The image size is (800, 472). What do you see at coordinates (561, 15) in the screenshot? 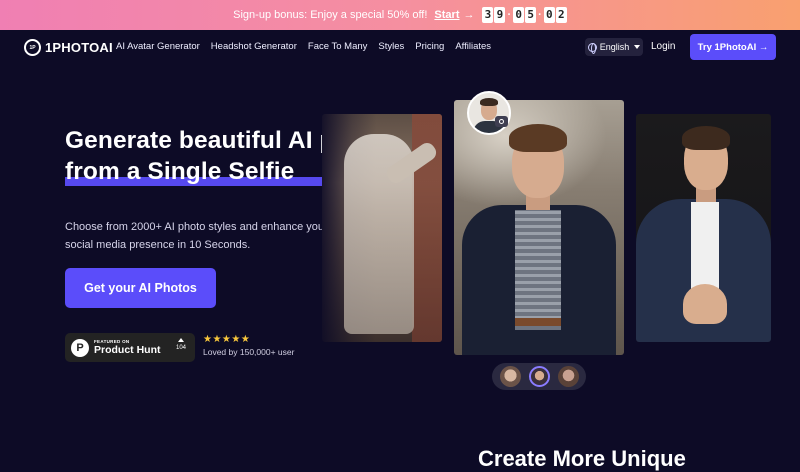
I see `timer-digit: 2` at bounding box center [561, 15].